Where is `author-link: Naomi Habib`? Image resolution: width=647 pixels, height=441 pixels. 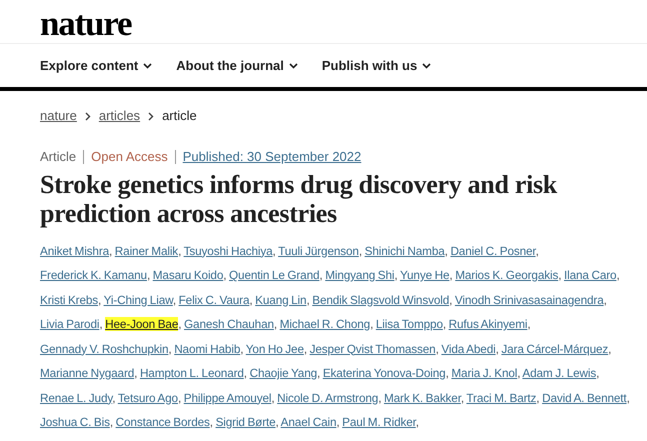 author-link: Naomi Habib is located at coordinates (207, 349).